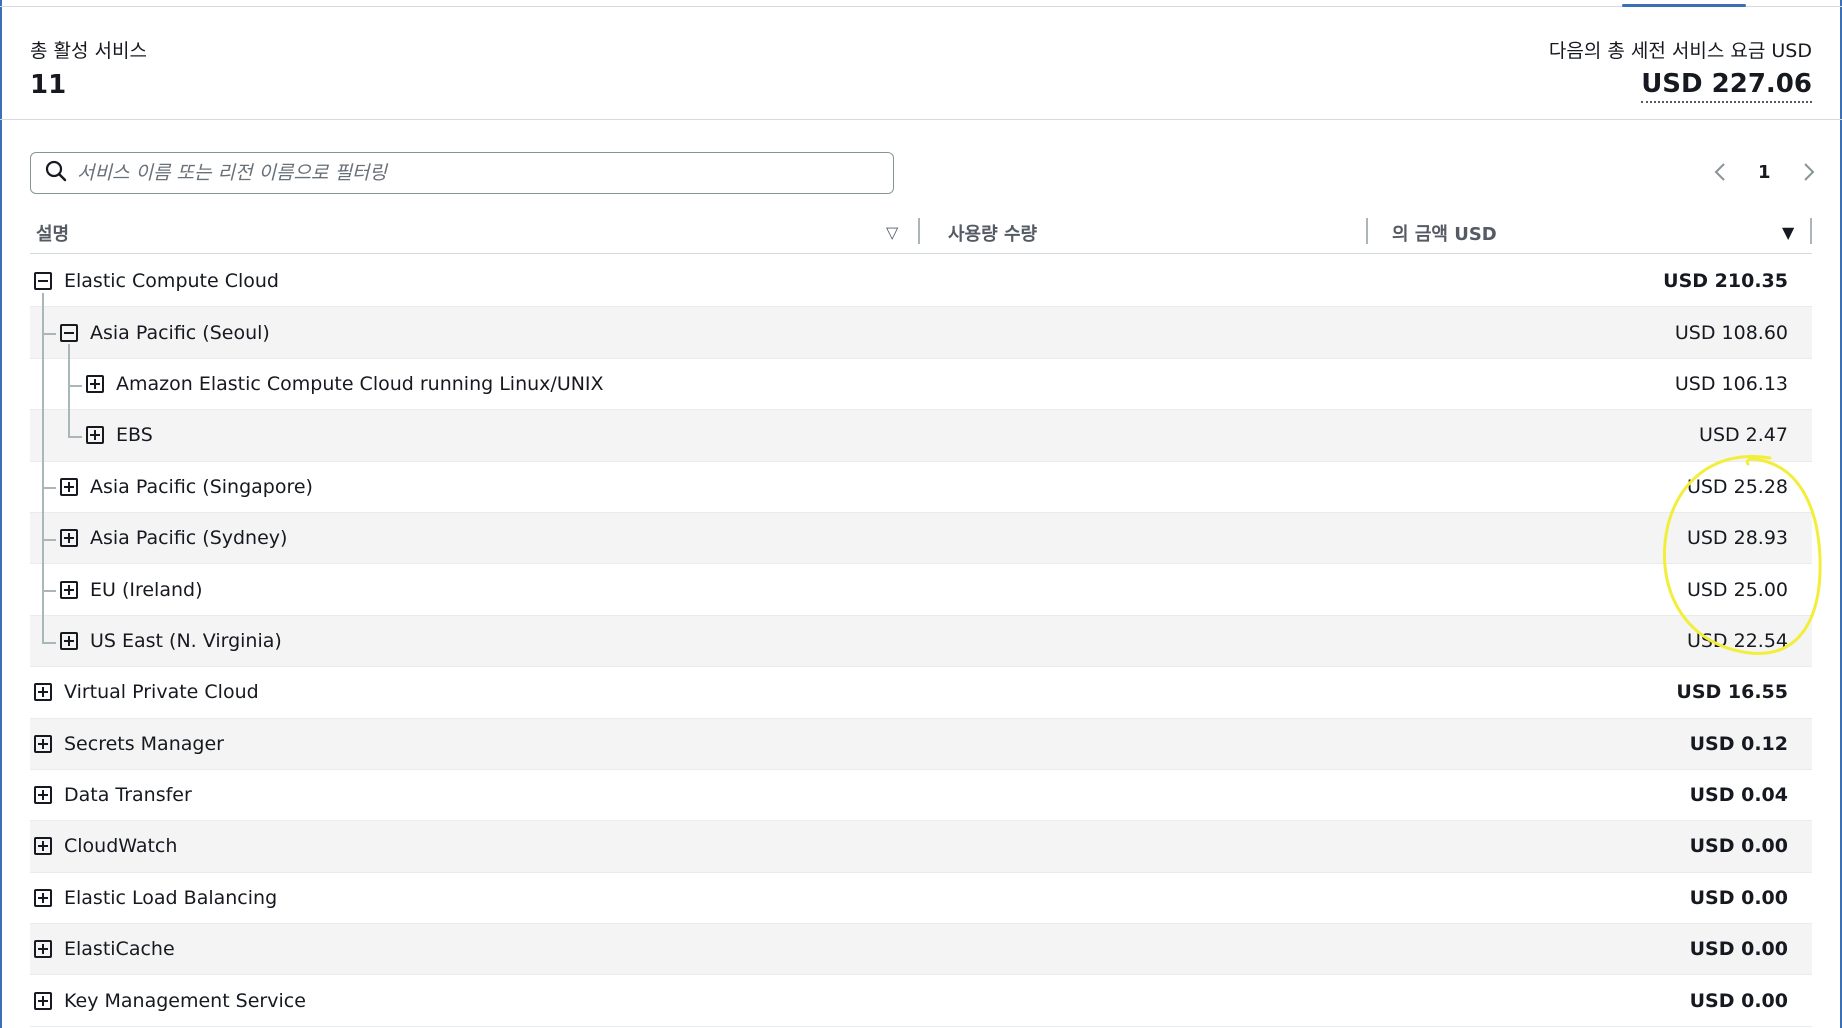  Describe the element at coordinates (1725, 281) in the screenshot. I see `row-amount: USD 210.35` at that location.